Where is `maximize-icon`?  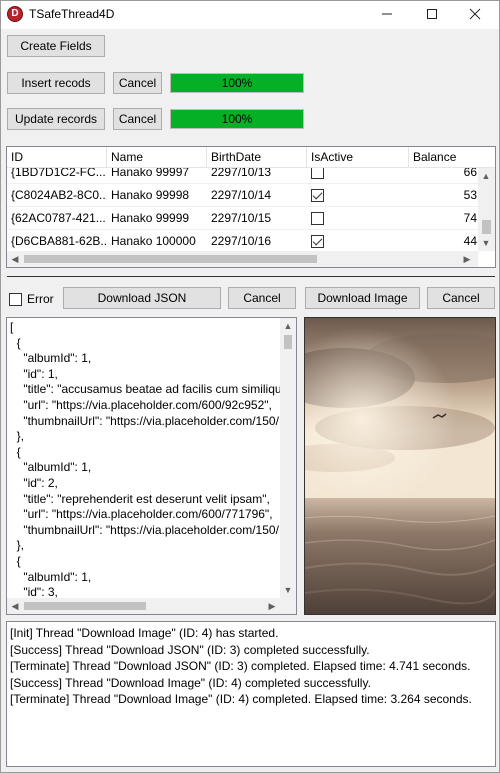 maximize-icon is located at coordinates (432, 14).